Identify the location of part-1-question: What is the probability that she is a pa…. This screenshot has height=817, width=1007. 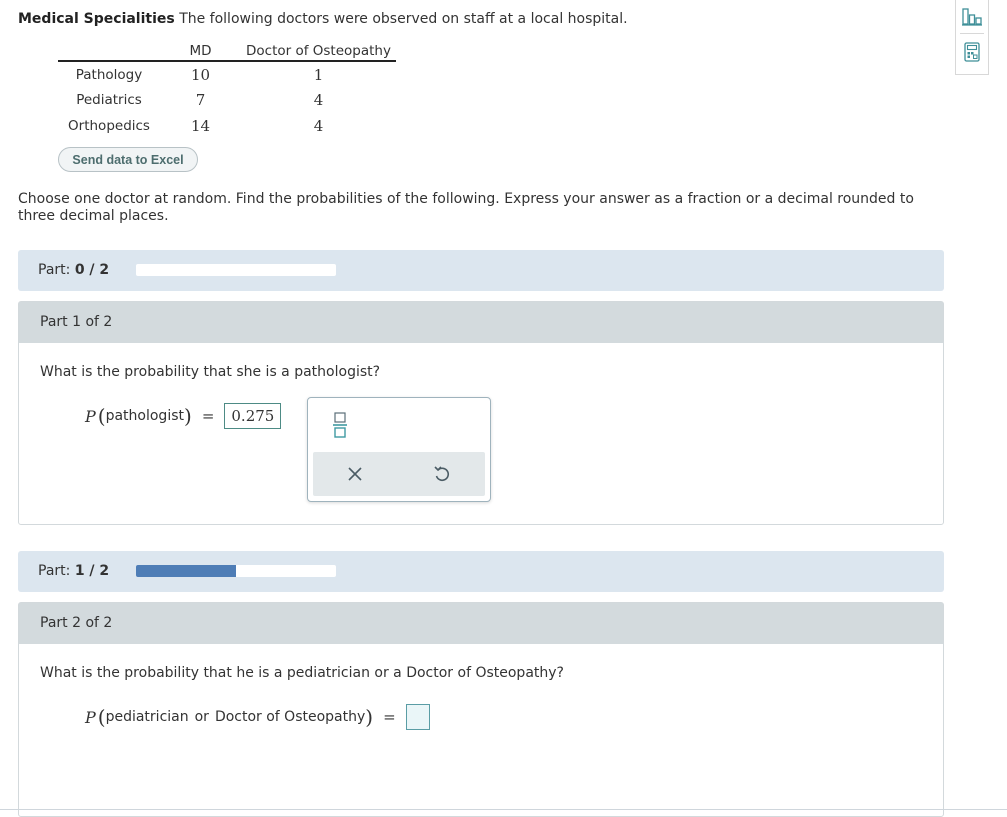
(210, 372).